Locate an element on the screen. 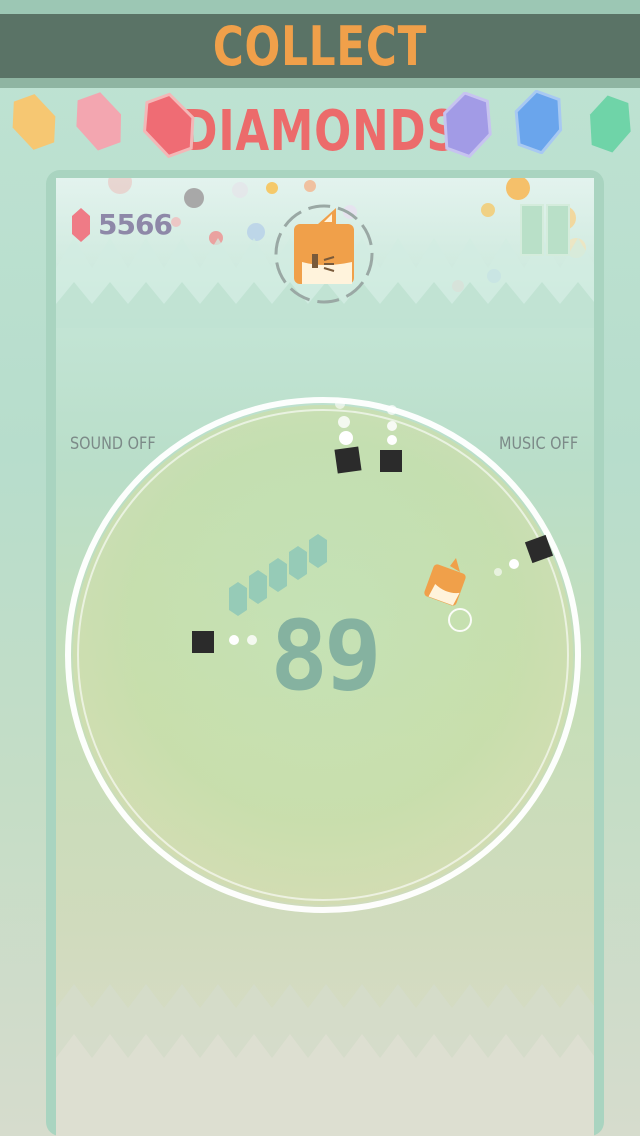 This screenshot has height=1136, width=640. red-gem-icon is located at coordinates (168, 125).